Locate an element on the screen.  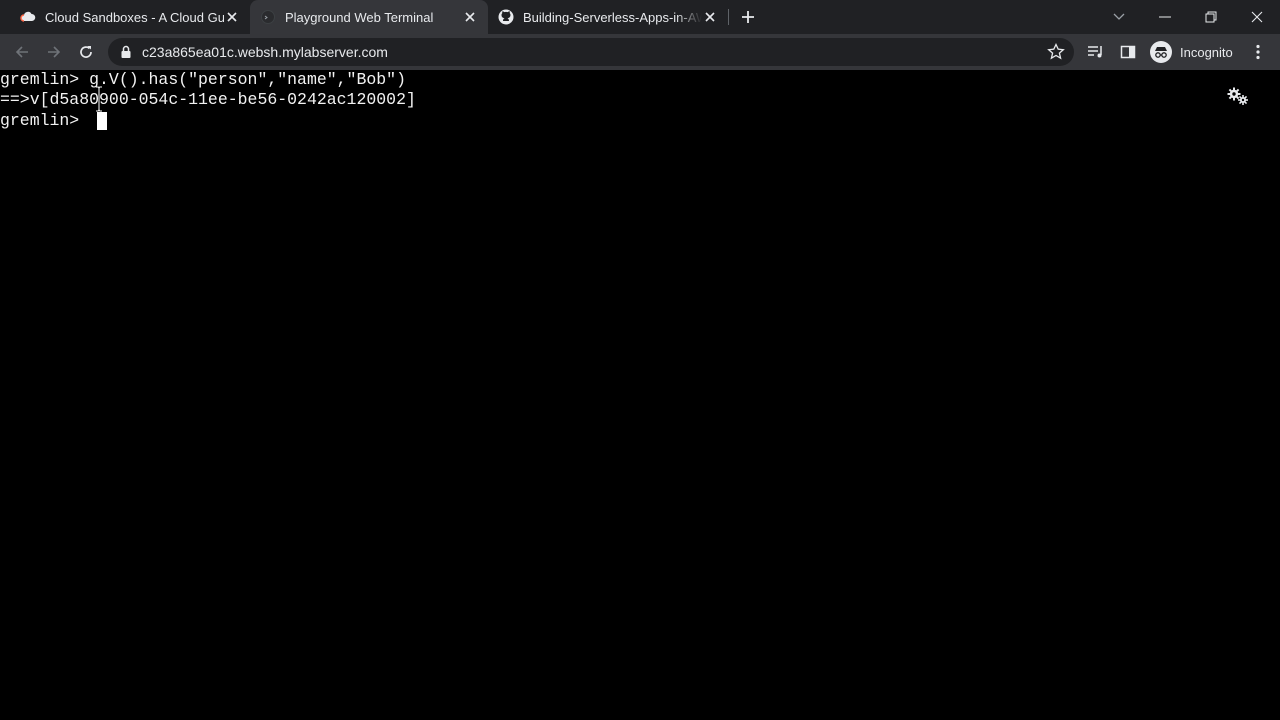
github-icon is located at coordinates (506, 17).